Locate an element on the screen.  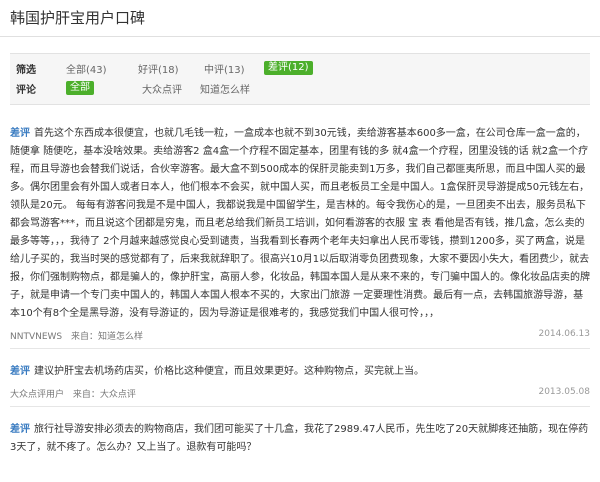
filter-option-neutral: 中评(13) is located at coordinates (230, 68).